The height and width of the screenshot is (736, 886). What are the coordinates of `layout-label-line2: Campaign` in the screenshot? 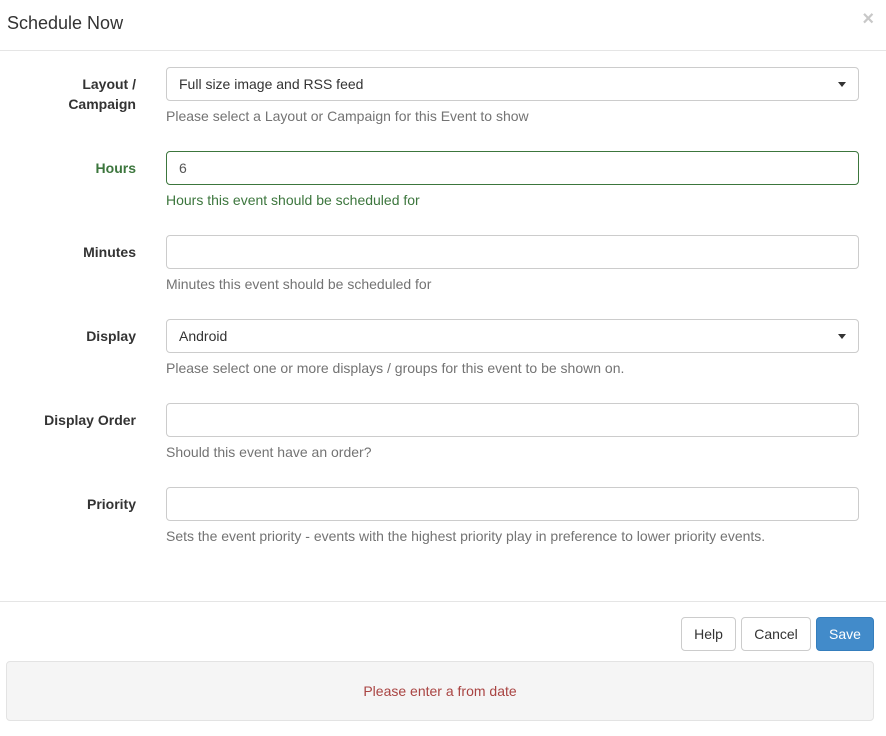 It's located at (102, 104).